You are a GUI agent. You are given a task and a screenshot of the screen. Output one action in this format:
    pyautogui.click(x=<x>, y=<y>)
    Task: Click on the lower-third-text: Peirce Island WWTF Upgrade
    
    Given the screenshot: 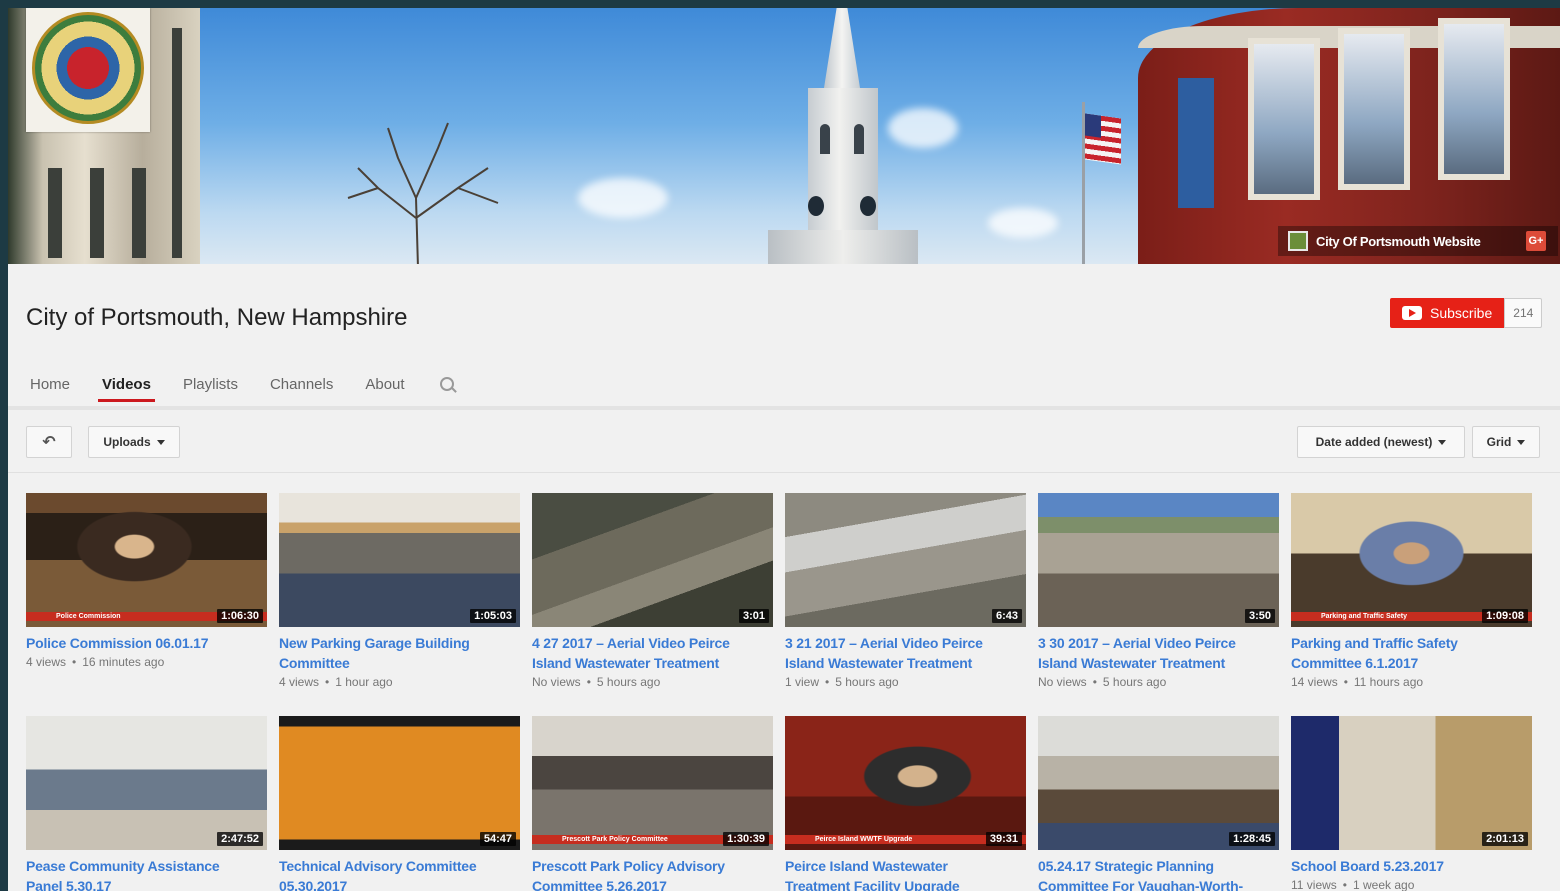 What is the action you would take?
    pyautogui.click(x=864, y=839)
    